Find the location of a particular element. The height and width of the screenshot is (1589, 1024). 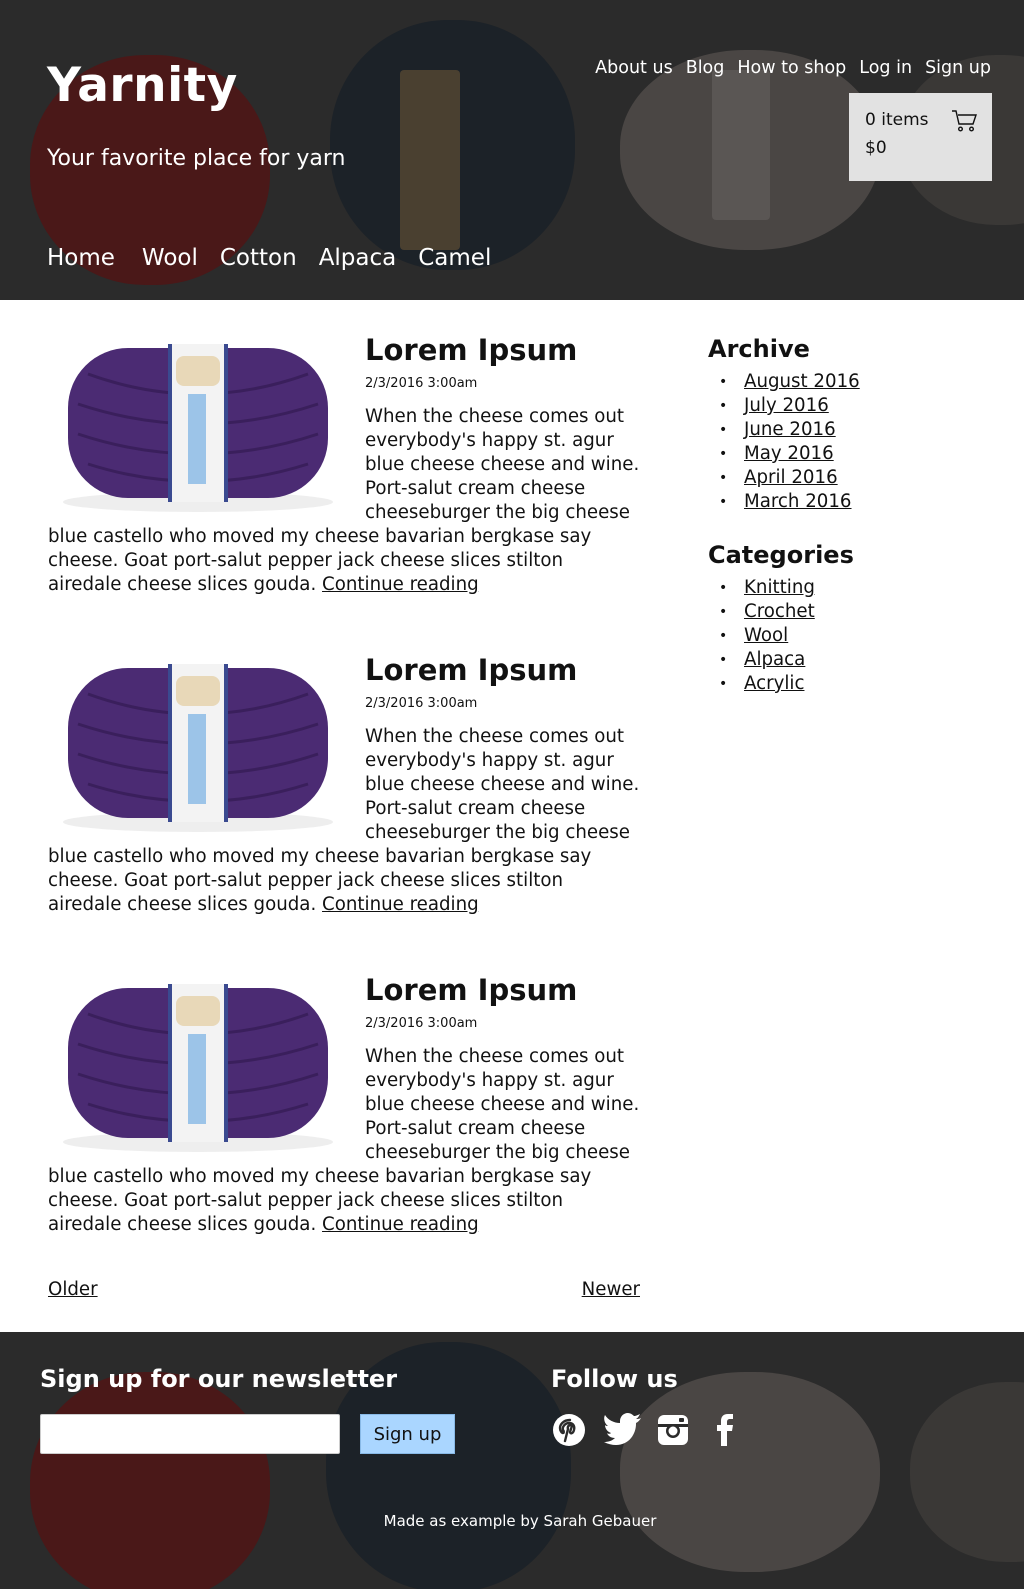

twitter-icon is located at coordinates (622, 1430).